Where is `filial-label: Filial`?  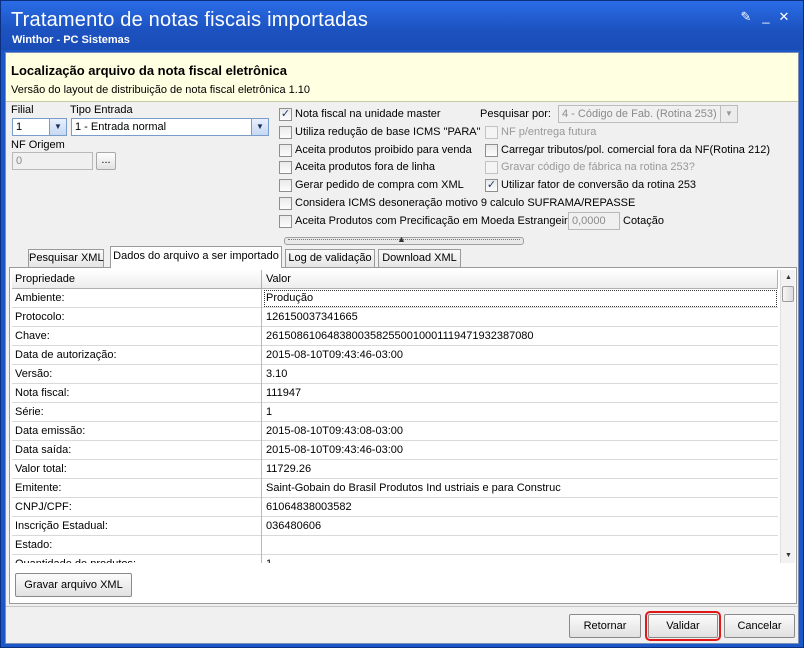 filial-label: Filial is located at coordinates (22, 110).